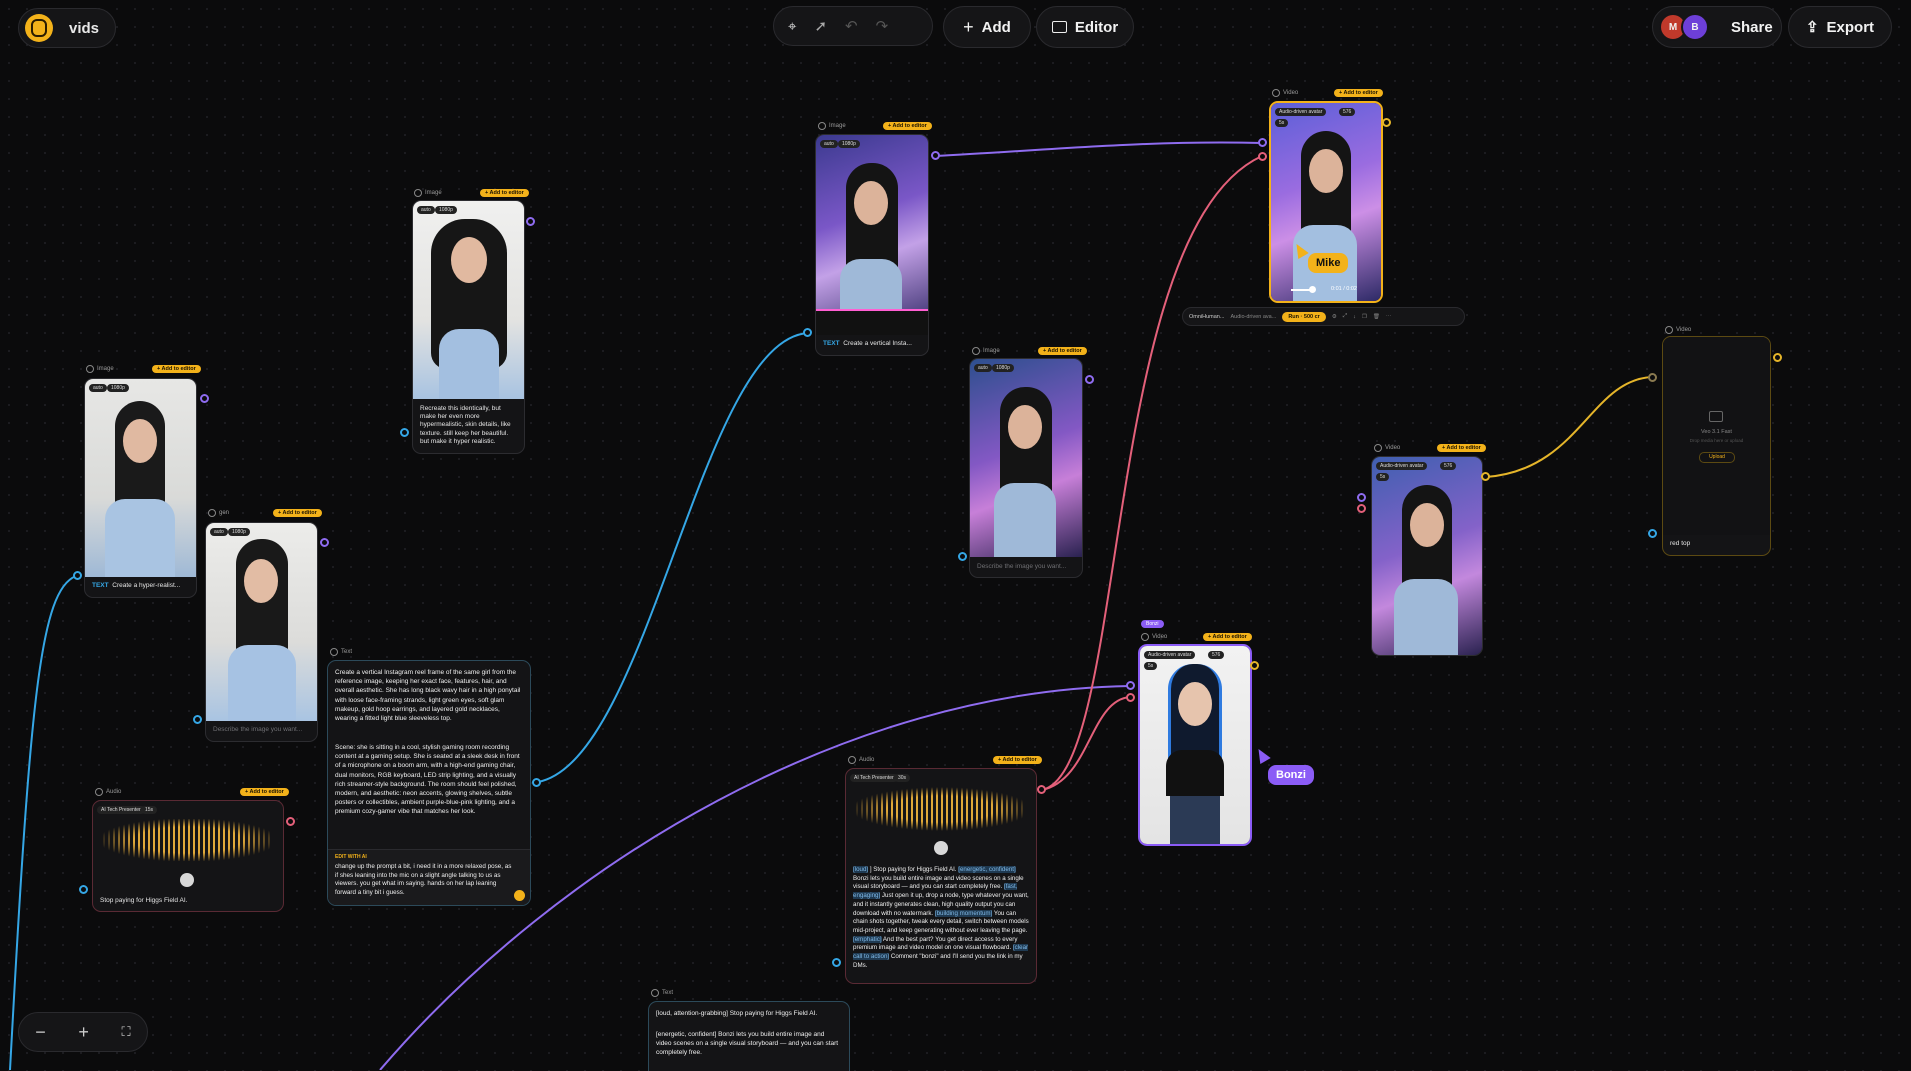 The image size is (1911, 1071). What do you see at coordinates (1850, 27) in the screenshot?
I see `export-label: Export` at bounding box center [1850, 27].